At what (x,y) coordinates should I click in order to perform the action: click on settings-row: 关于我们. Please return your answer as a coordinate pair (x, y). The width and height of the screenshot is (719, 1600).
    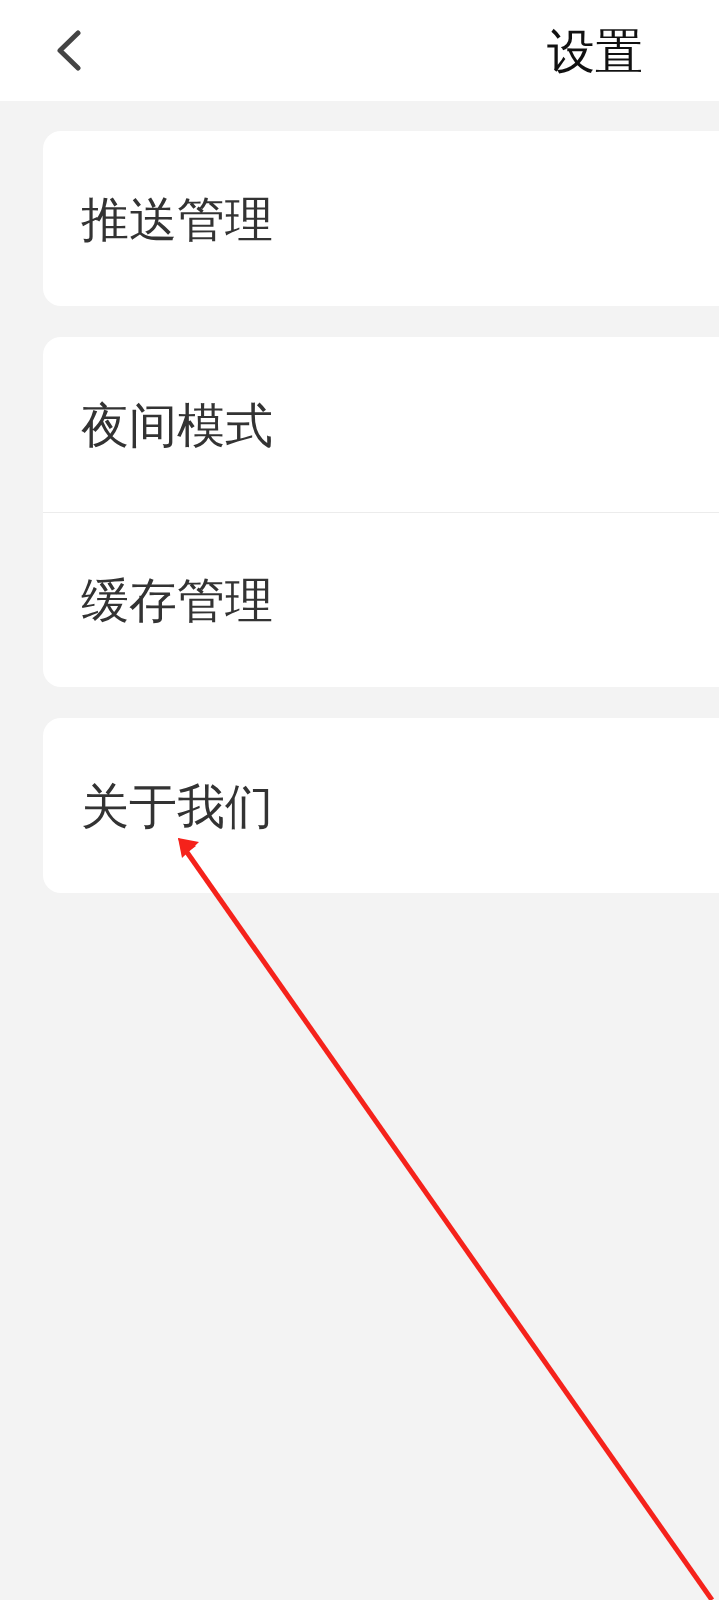
    Looking at the image, I should click on (381, 805).